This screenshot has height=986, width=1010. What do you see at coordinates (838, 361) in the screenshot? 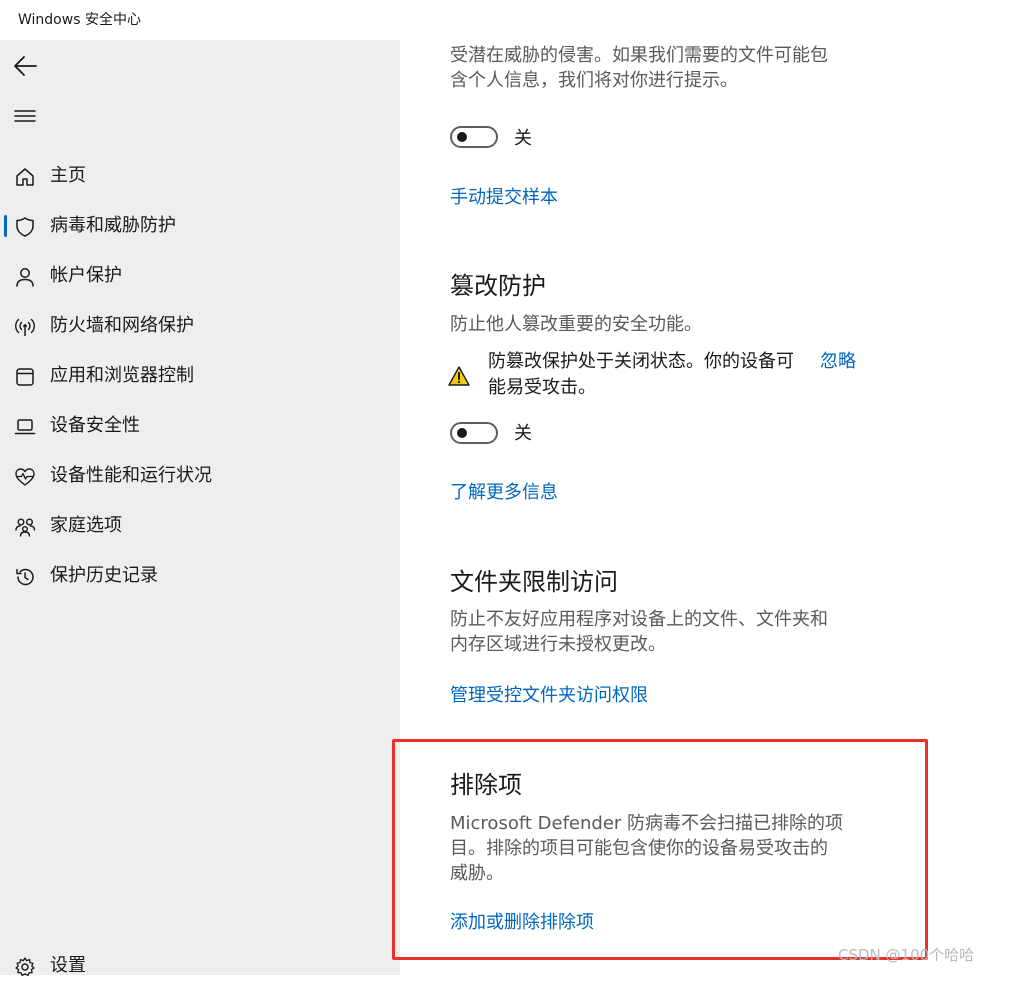
I see `dismiss-warning-link: 忽略` at bounding box center [838, 361].